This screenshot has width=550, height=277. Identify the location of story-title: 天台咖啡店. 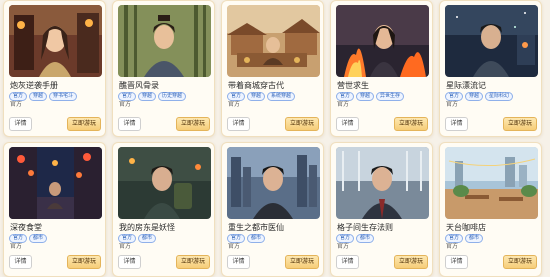
(466, 227).